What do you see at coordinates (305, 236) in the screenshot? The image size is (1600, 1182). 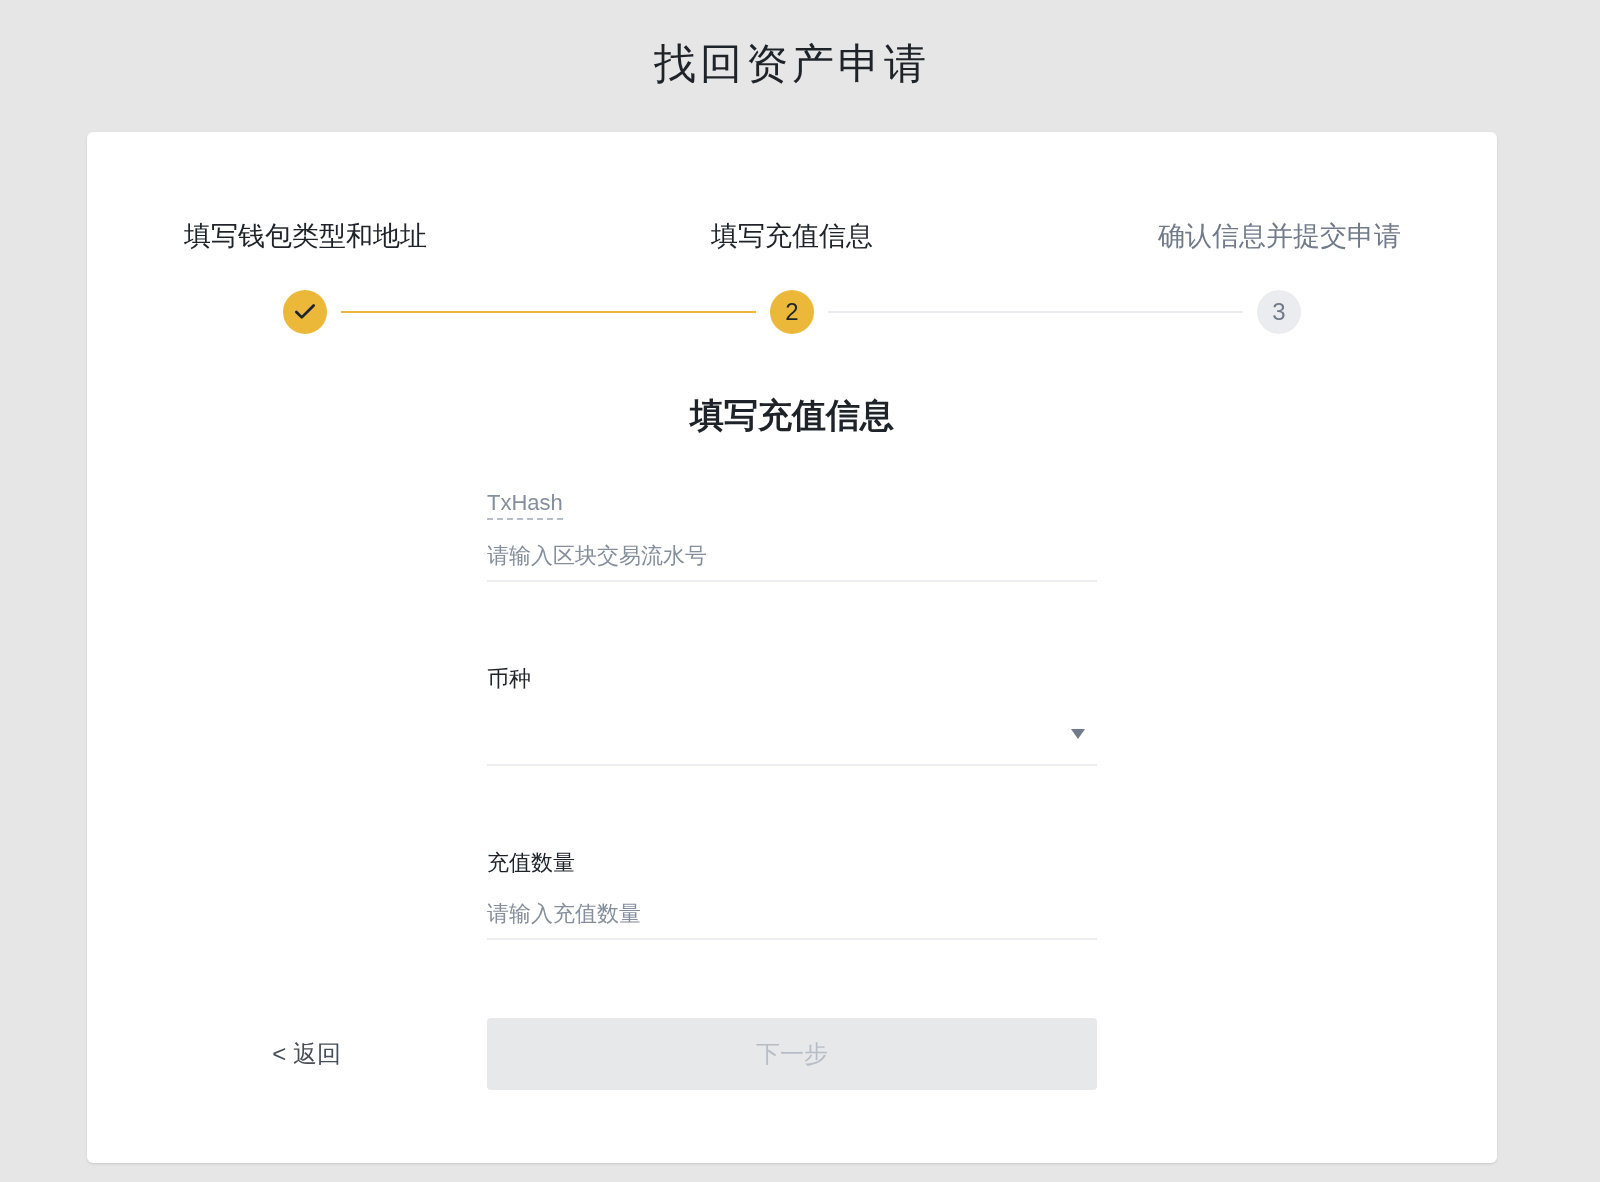 I see `step-label: 填写钱包类型和地址` at bounding box center [305, 236].